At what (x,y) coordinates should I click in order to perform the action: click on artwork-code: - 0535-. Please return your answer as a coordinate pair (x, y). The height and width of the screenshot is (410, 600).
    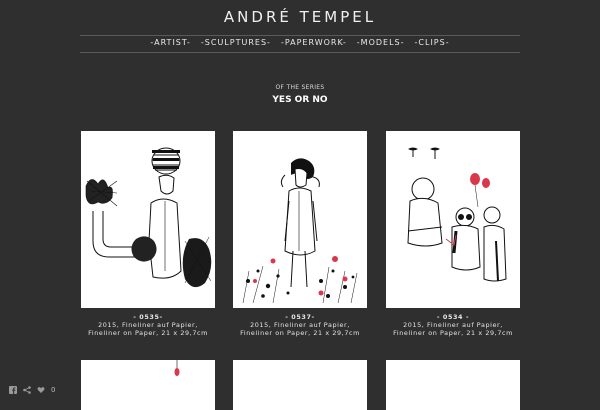
    Looking at the image, I should click on (148, 317).